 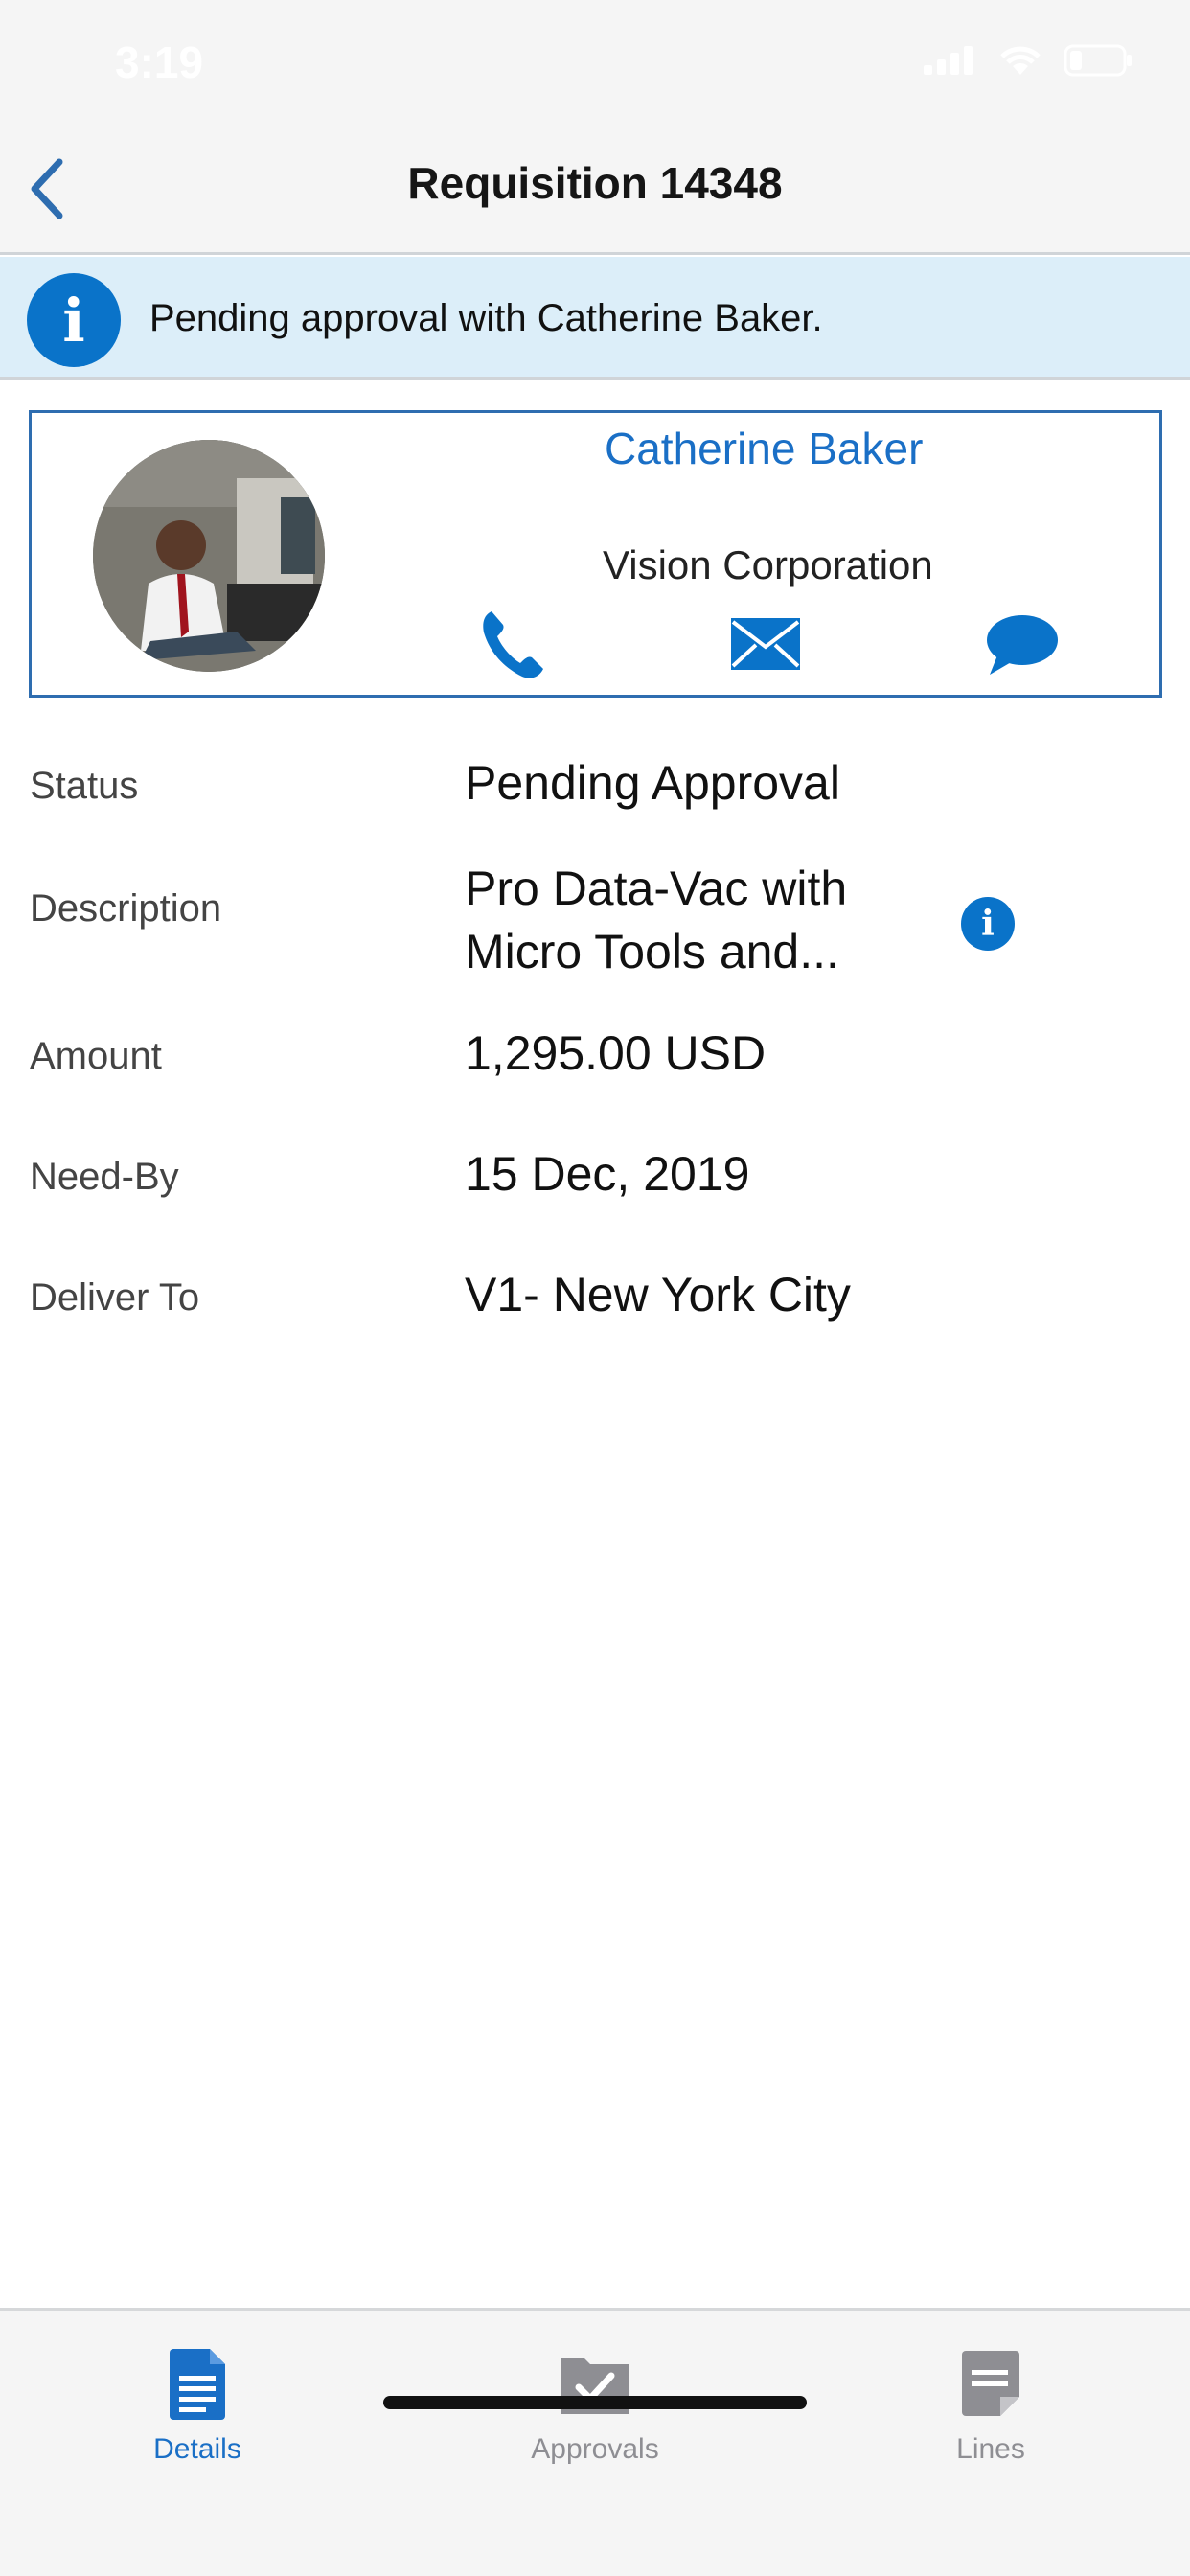 I want to click on banner-message: Pending approval with Catherine Baker., so click(x=486, y=318).